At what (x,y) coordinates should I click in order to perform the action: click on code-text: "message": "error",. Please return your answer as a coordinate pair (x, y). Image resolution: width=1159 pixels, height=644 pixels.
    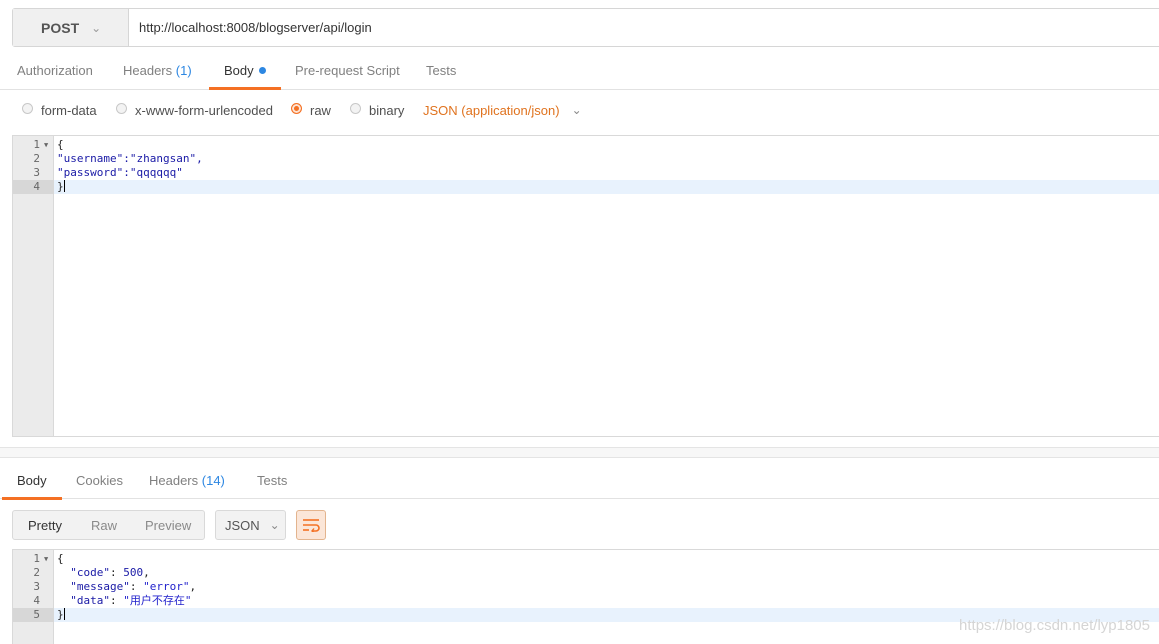
    Looking at the image, I should click on (133, 586).